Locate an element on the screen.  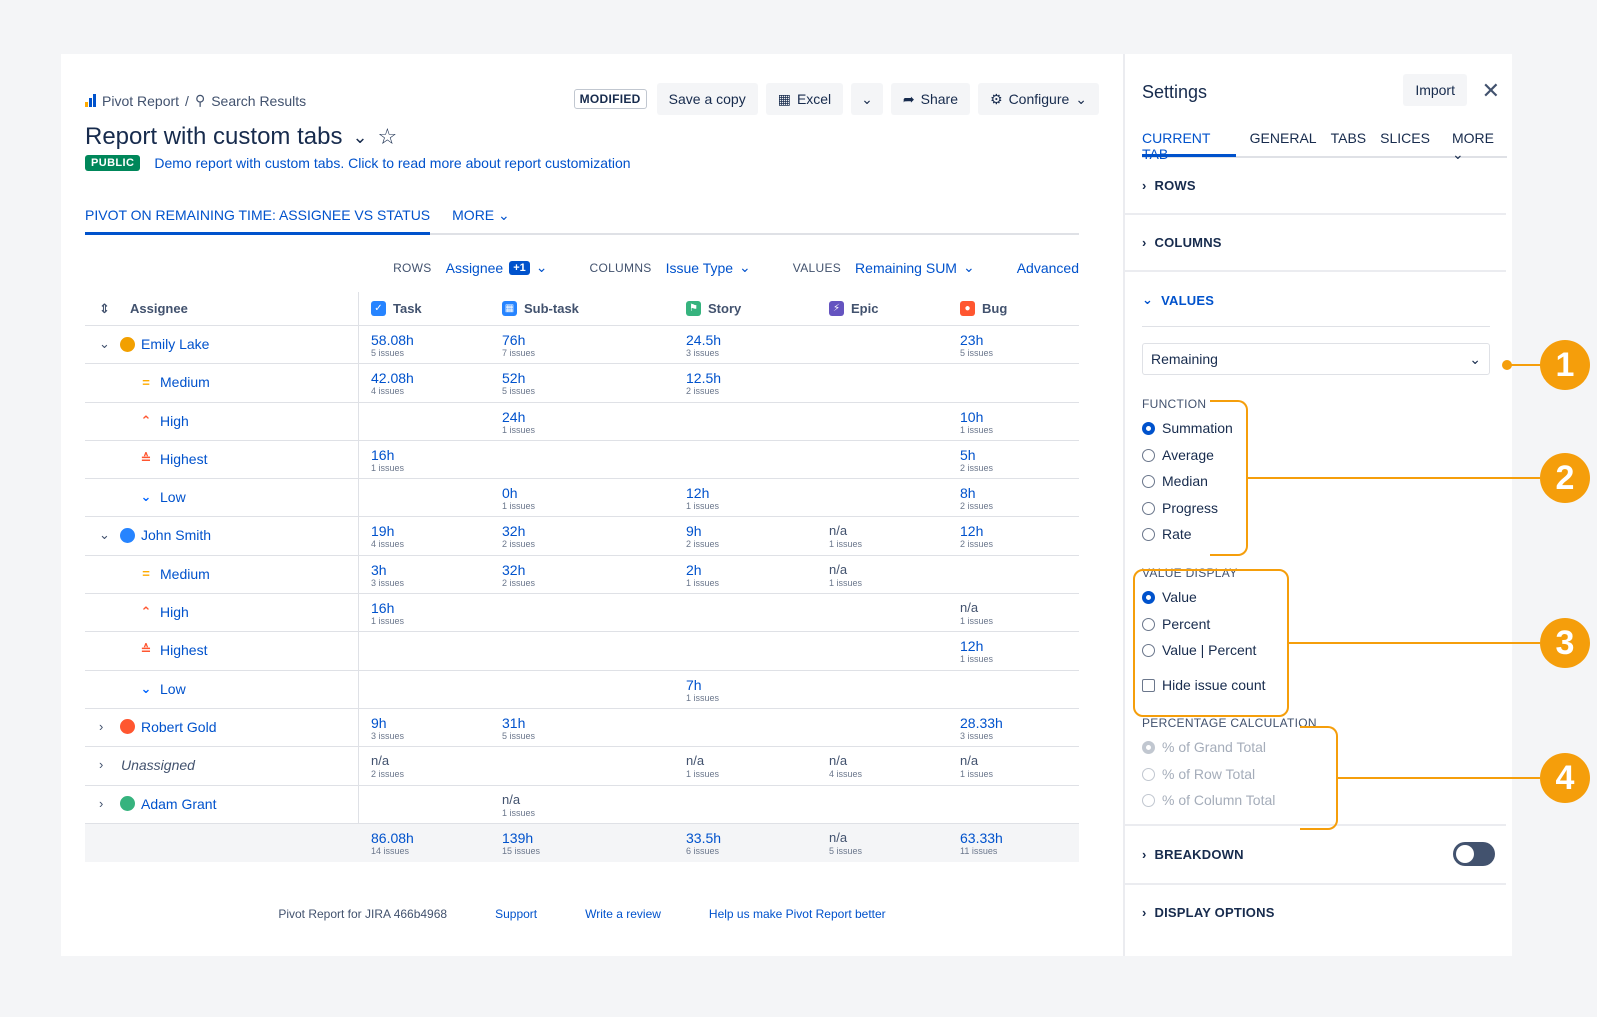
function-median: Median is located at coordinates (1175, 481).